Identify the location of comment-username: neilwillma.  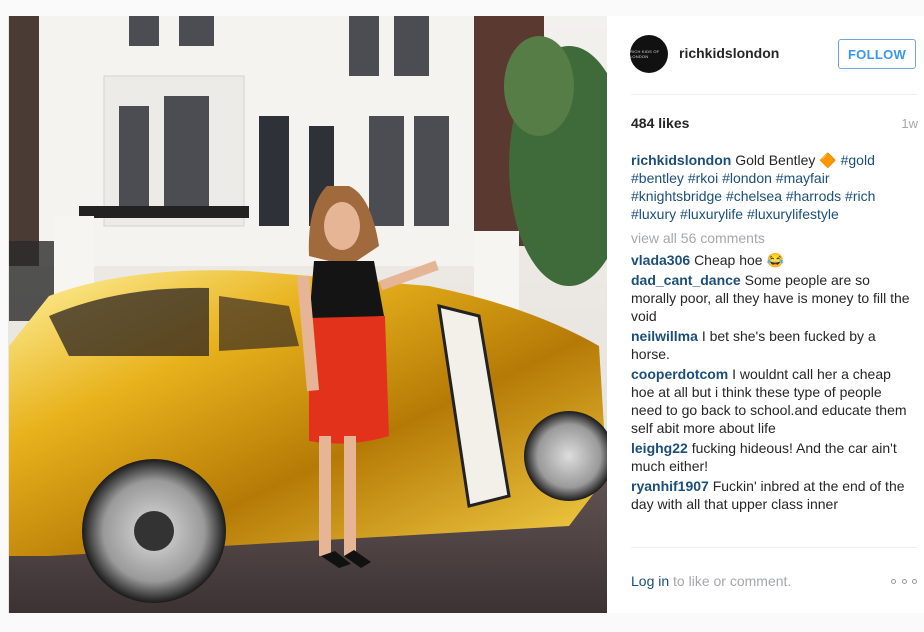
(664, 336).